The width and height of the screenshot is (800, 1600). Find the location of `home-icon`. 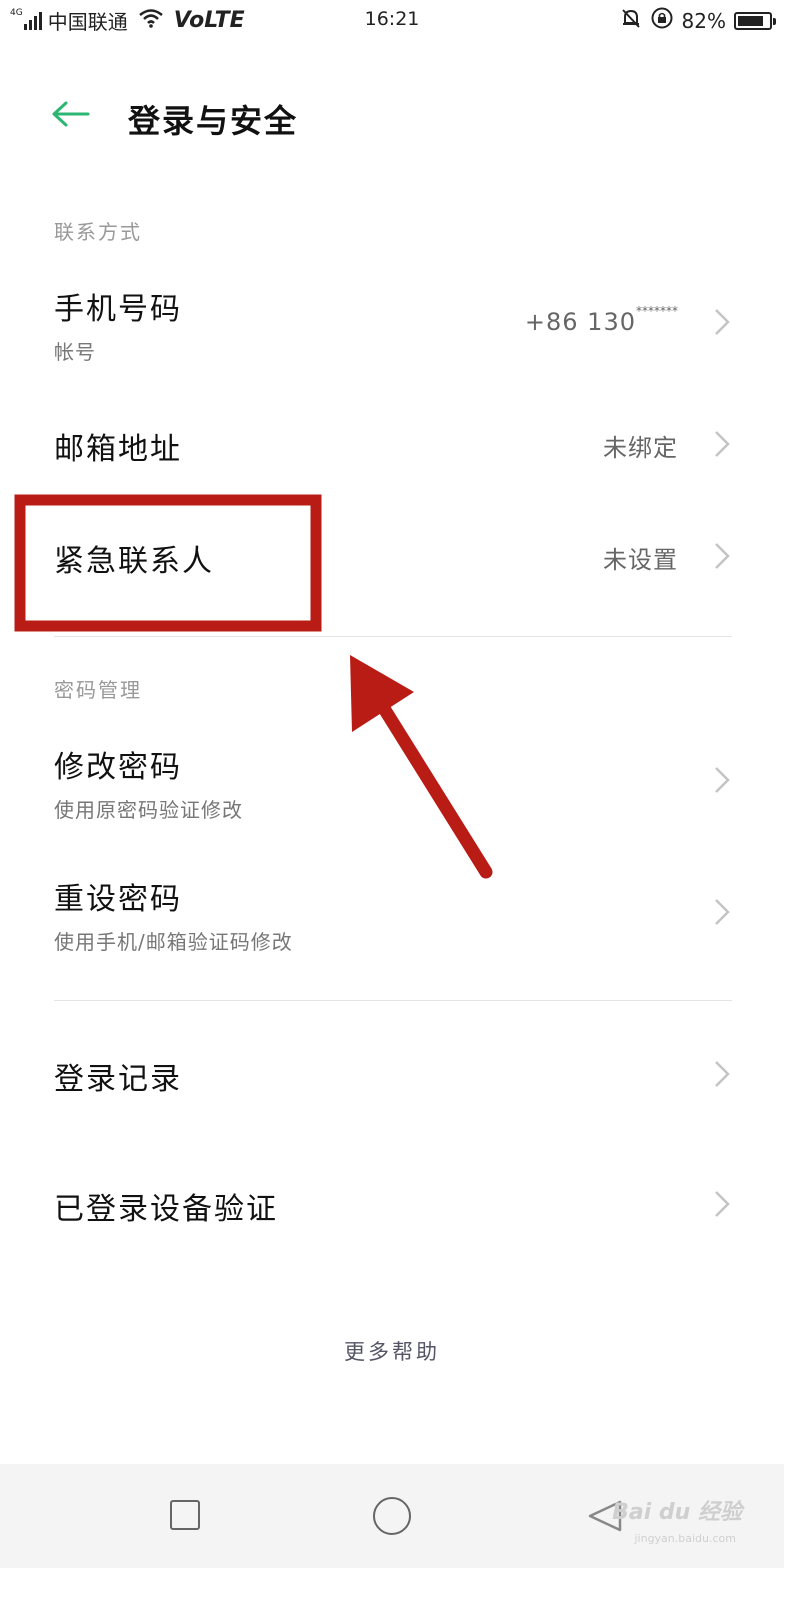

home-icon is located at coordinates (392, 1516).